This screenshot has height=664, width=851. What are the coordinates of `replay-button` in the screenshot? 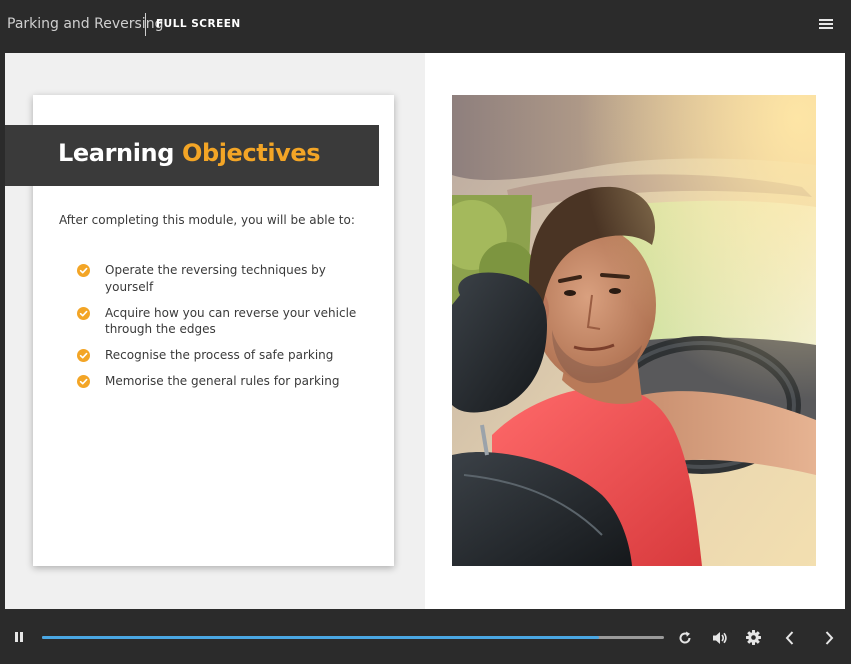 It's located at (685, 638).